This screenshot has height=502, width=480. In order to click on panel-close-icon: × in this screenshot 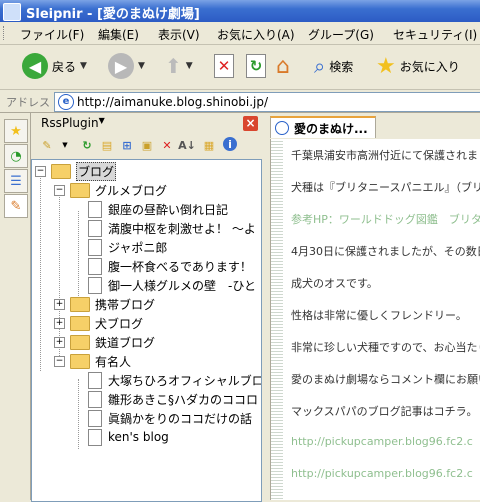, I will do `click(250, 123)`.